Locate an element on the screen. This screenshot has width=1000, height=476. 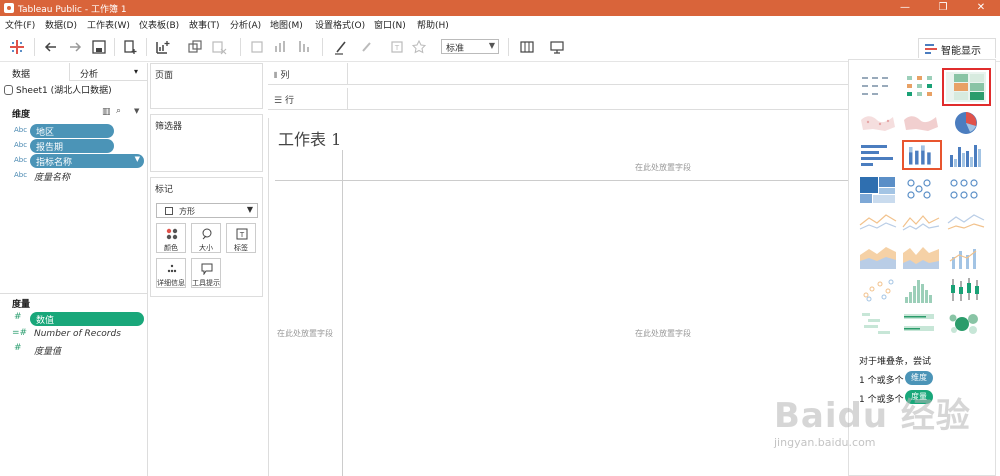
menu-story: 故事(T) is located at coordinates (204, 24).